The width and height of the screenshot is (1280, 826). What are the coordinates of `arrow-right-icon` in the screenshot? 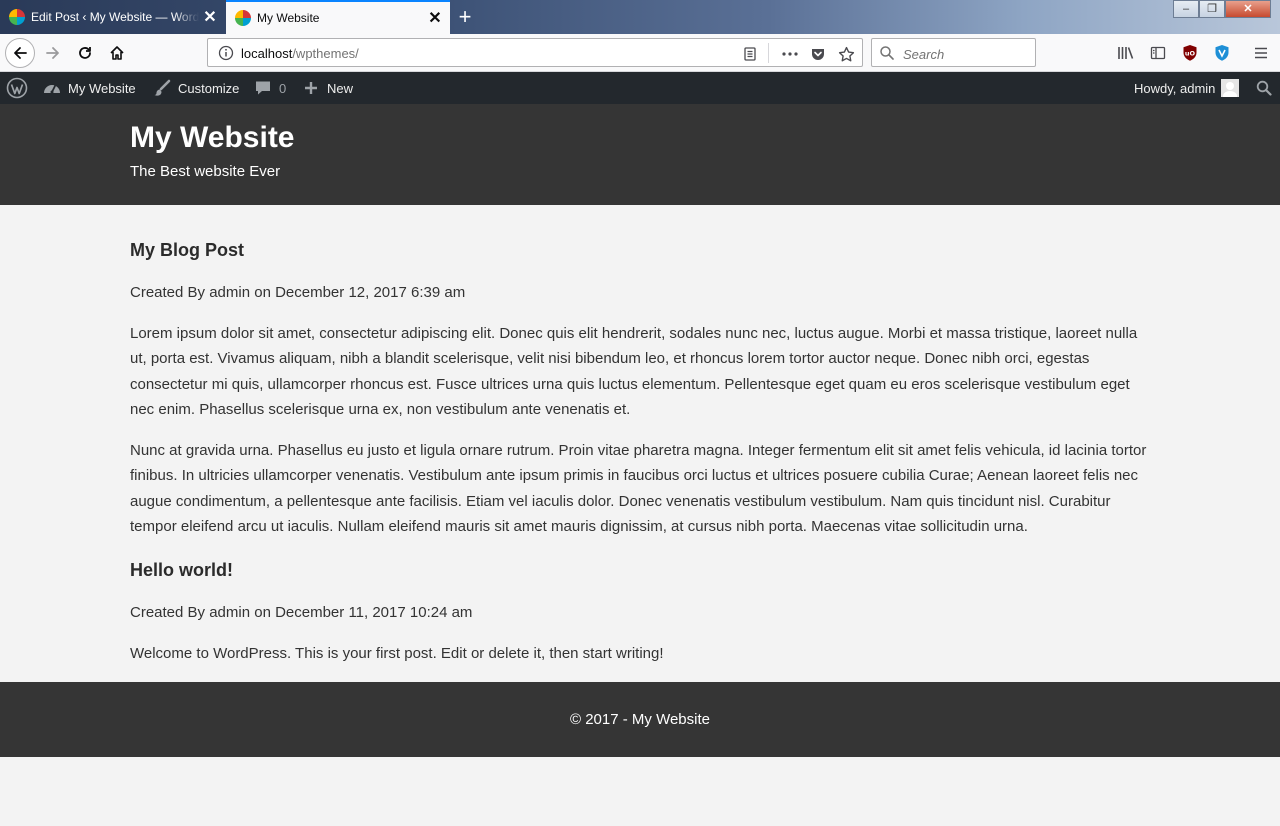 It's located at (52, 53).